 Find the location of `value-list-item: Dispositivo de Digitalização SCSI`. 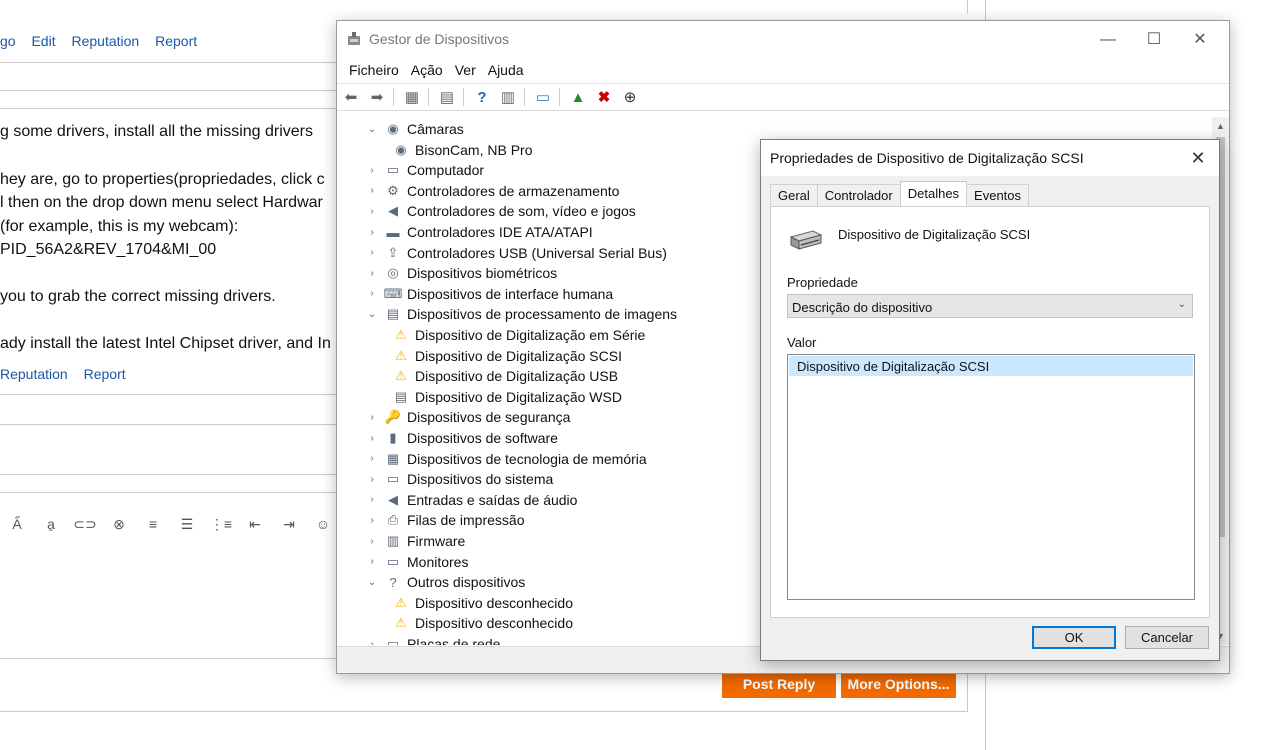

value-list-item: Dispositivo de Digitalização SCSI is located at coordinates (991, 366).